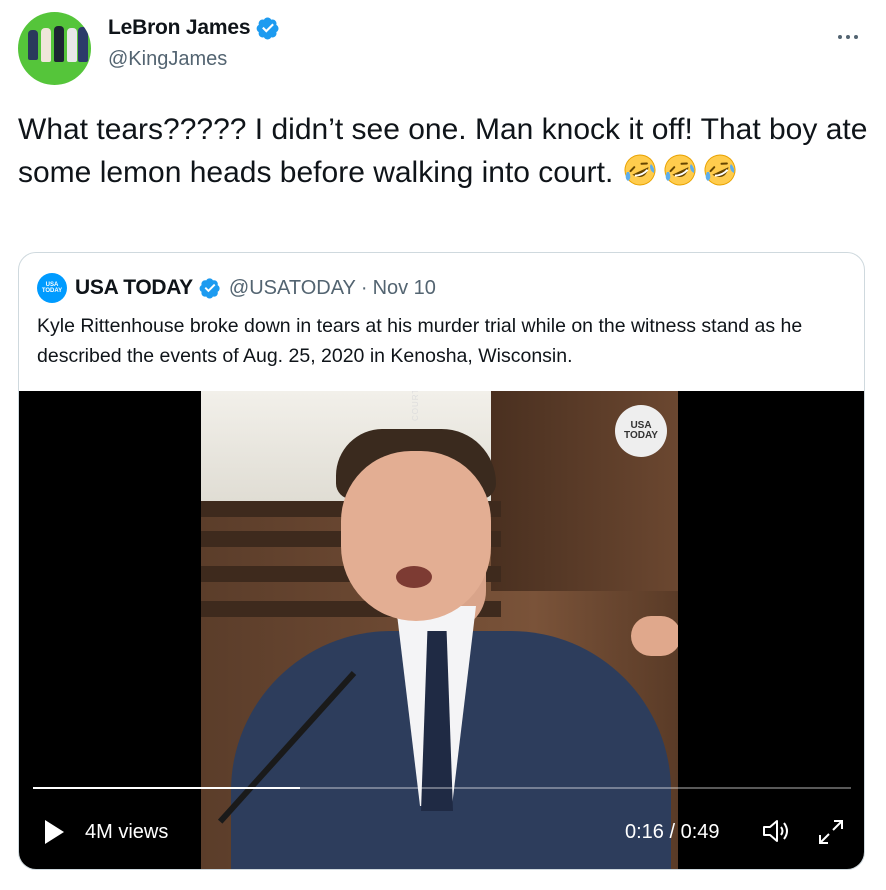 Image resolution: width=886 pixels, height=890 pixels. What do you see at coordinates (127, 832) in the screenshot?
I see `view-count: 4M views` at bounding box center [127, 832].